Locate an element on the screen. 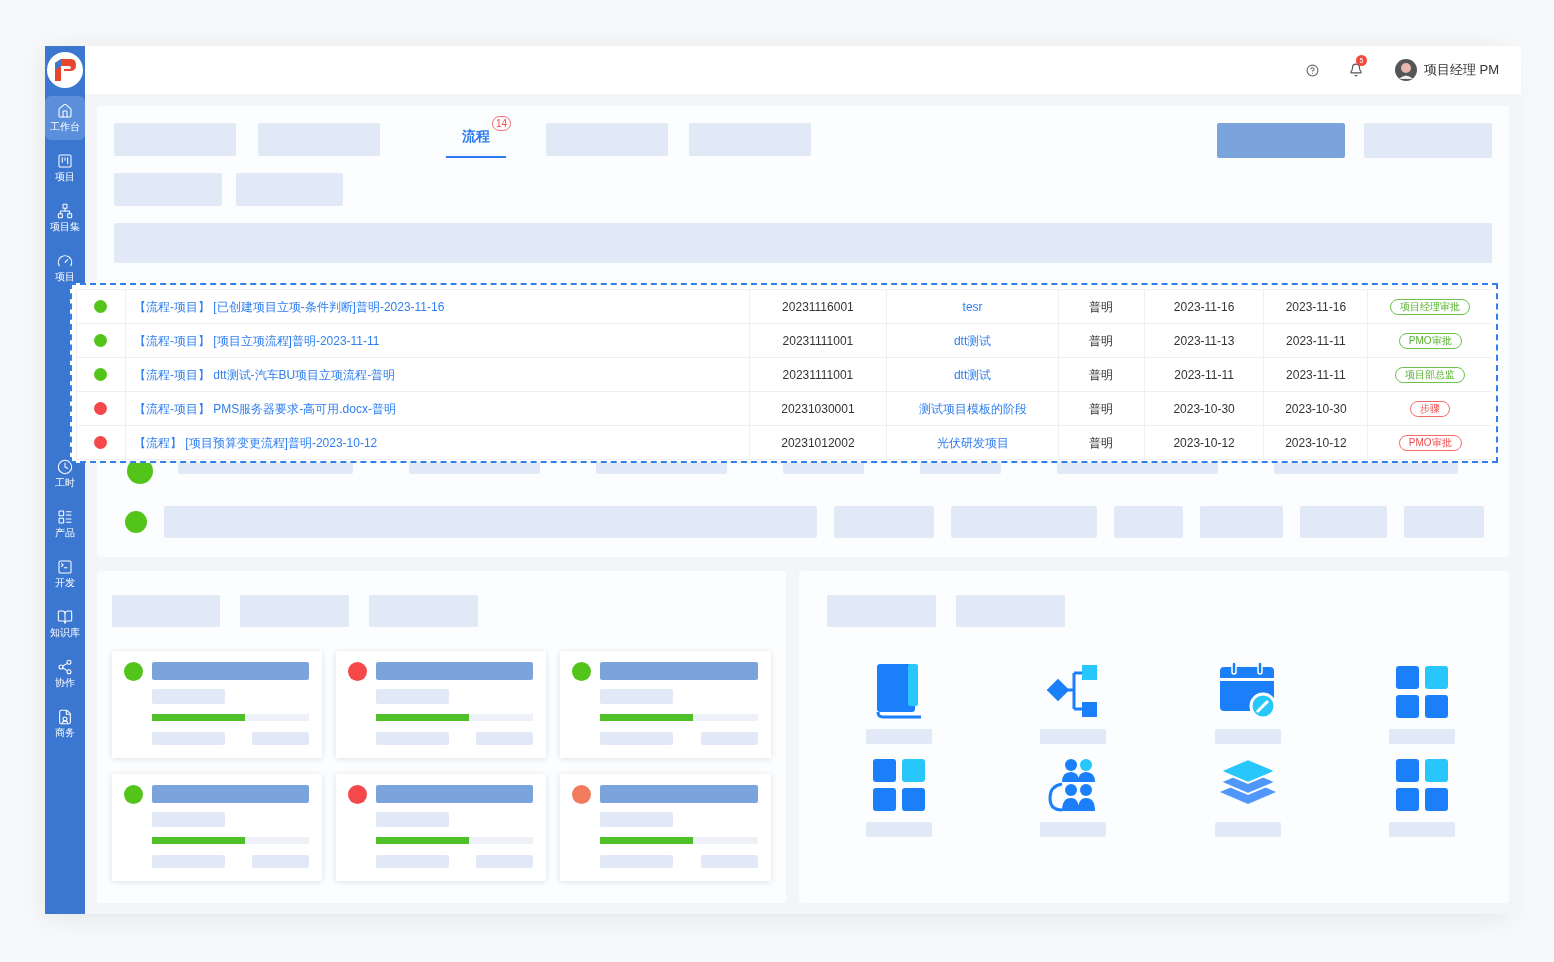 The height and width of the screenshot is (962, 1554). table-row: 【流程】 [项目预算变更流程]普明-2023-10-12 20231012002 光伏研发项目 普明 2023-10-12 2023-10-12 PMO审批 is located at coordinates (784, 443).